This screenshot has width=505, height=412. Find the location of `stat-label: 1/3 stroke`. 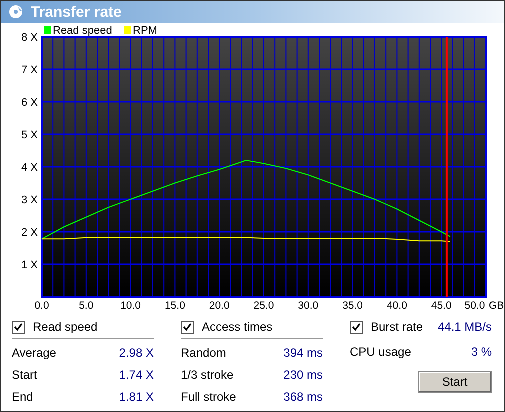

stat-label: 1/3 stroke is located at coordinates (207, 375).